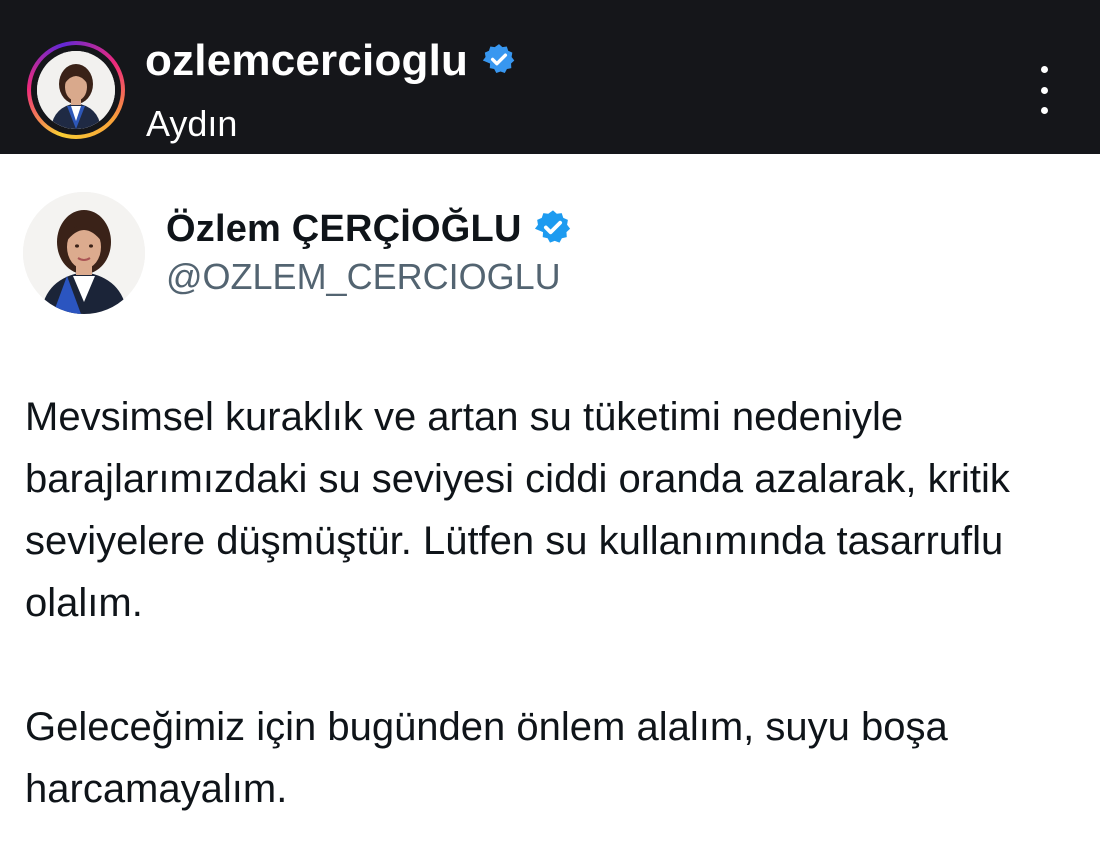 This screenshot has width=1100, height=853. I want to click on username-row: ozlemcercioglu, so click(330, 61).